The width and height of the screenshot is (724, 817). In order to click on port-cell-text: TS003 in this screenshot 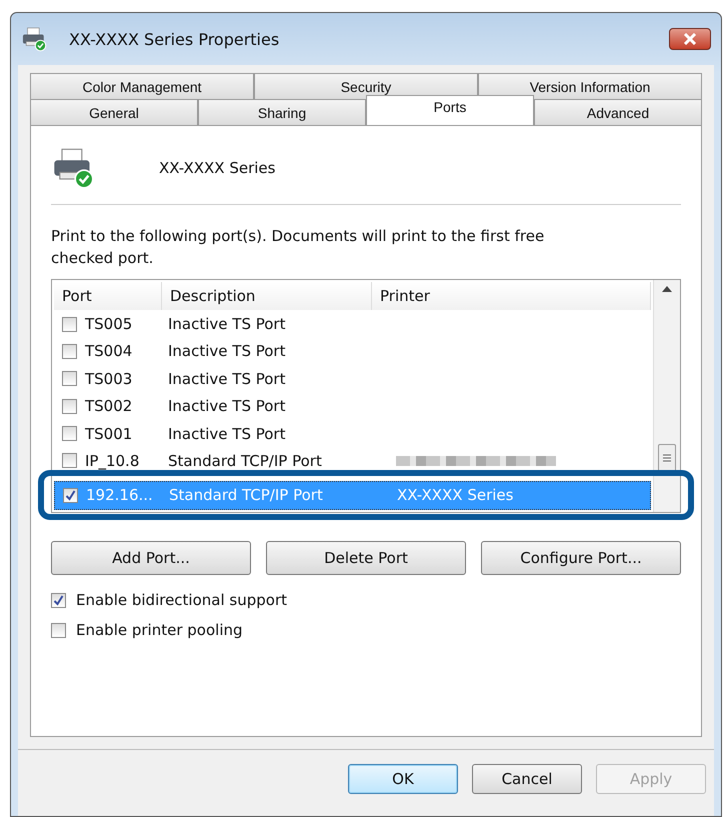, I will do `click(109, 379)`.